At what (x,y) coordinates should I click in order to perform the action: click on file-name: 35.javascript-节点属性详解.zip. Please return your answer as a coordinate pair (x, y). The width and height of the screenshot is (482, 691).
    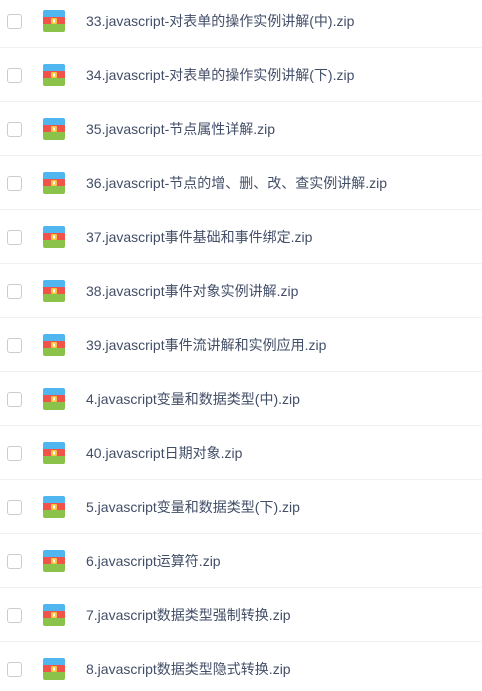
    Looking at the image, I should click on (180, 129).